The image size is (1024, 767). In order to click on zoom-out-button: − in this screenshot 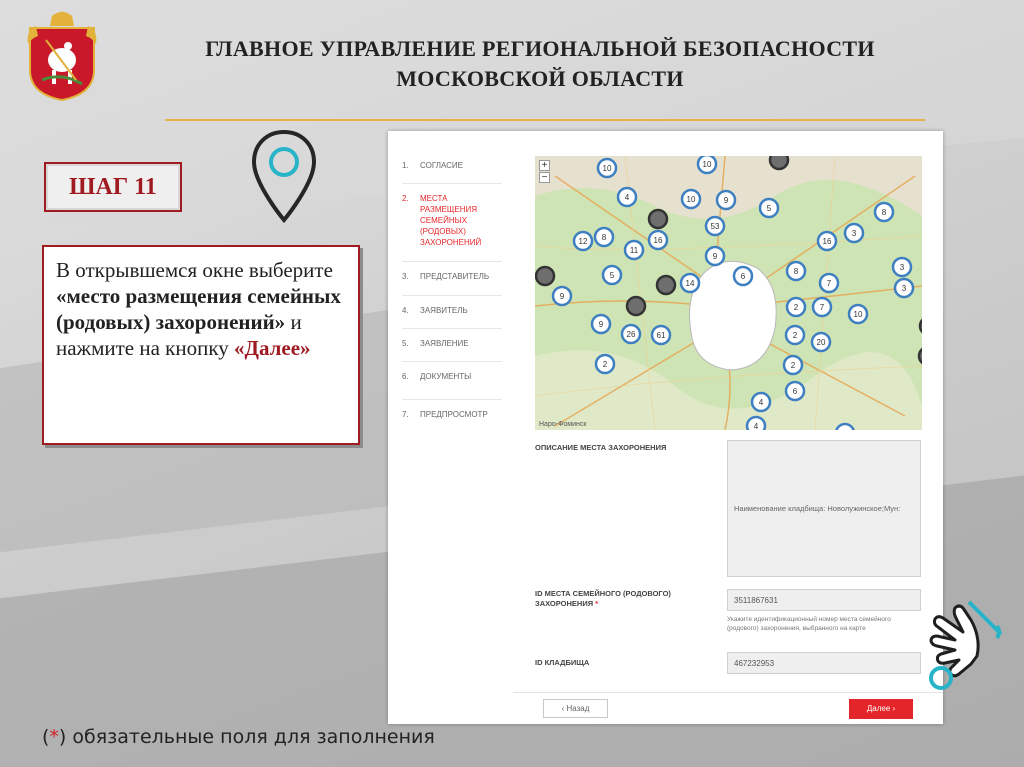, I will do `click(544, 177)`.